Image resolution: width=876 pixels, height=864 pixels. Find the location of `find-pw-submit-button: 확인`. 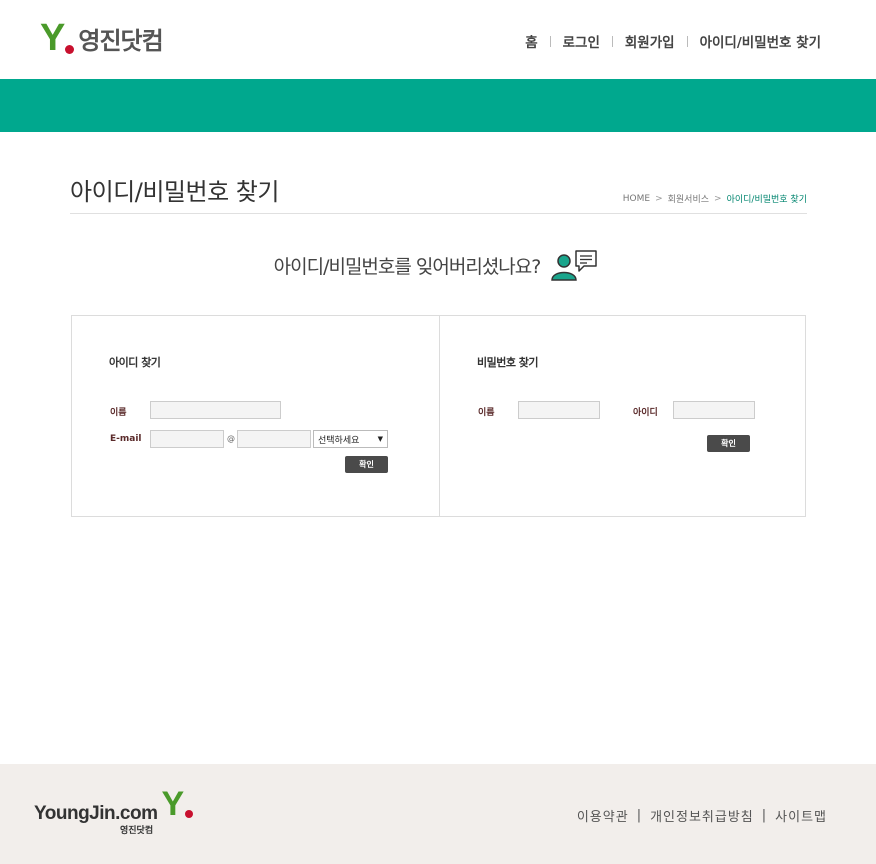

find-pw-submit-button: 확인 is located at coordinates (728, 443).